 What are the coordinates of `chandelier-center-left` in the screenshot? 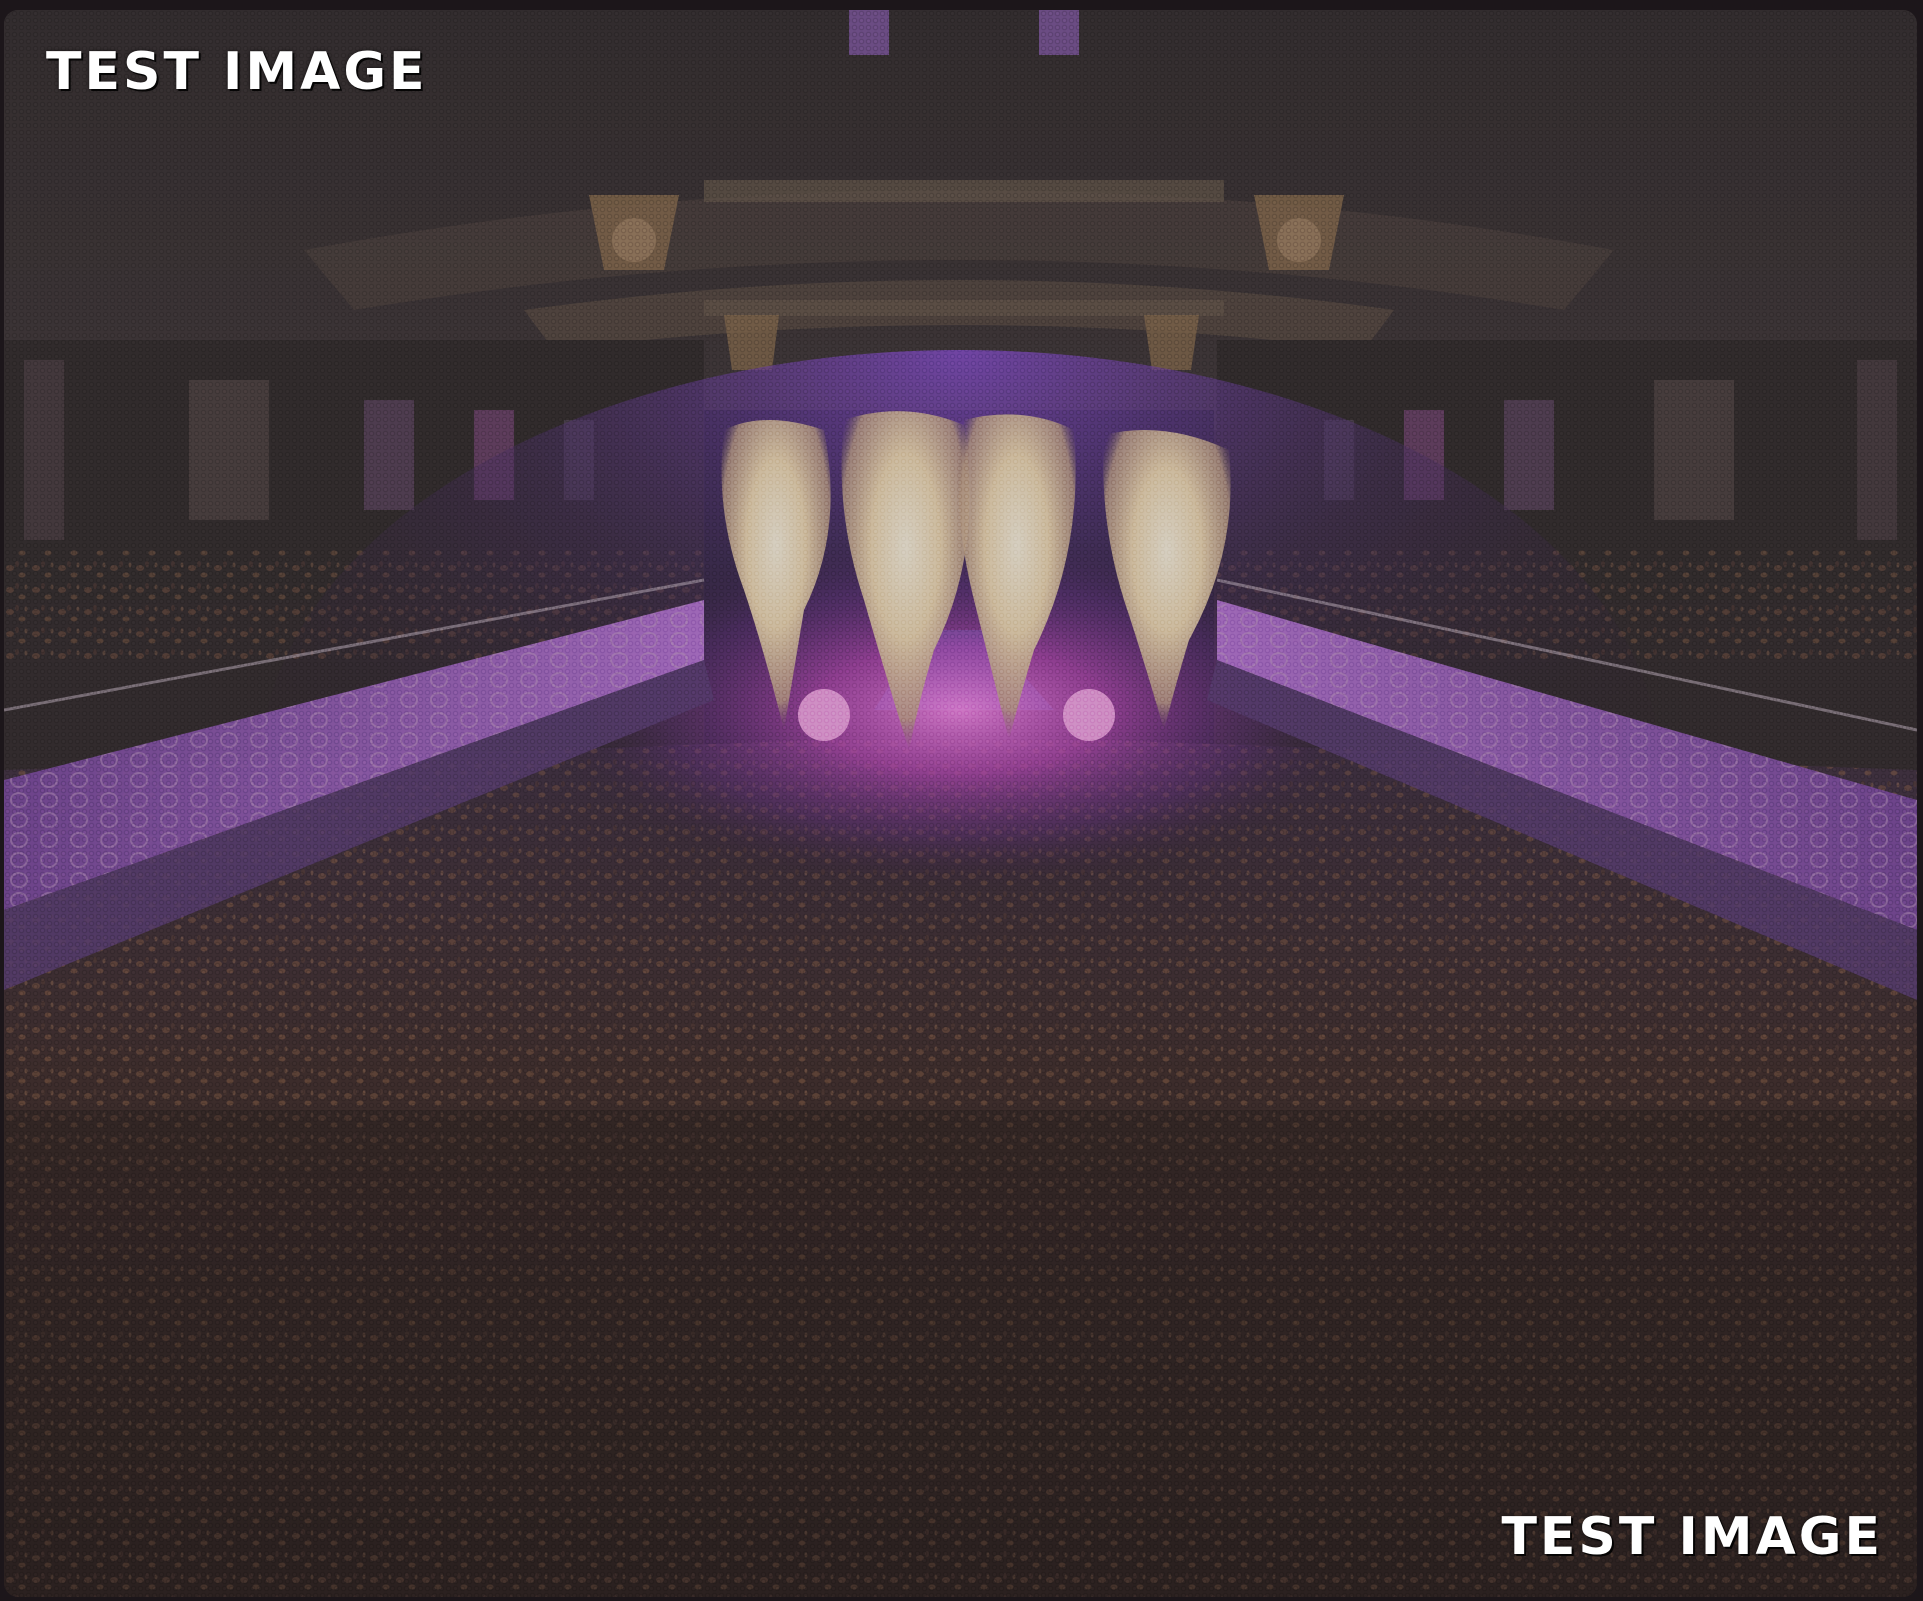 It's located at (751, 342).